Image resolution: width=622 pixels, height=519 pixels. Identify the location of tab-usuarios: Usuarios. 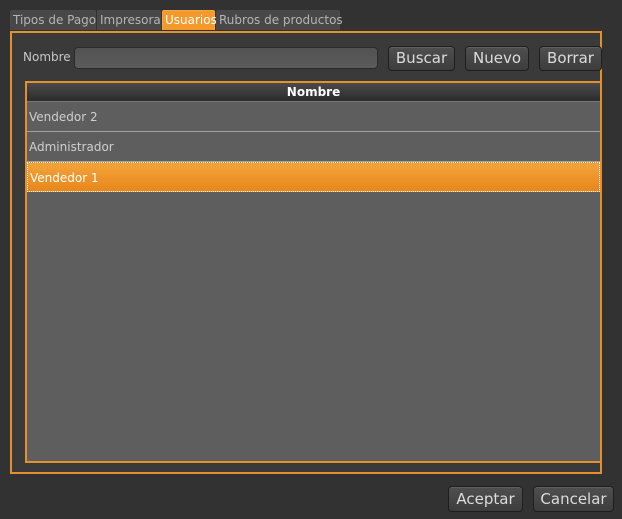
(189, 20).